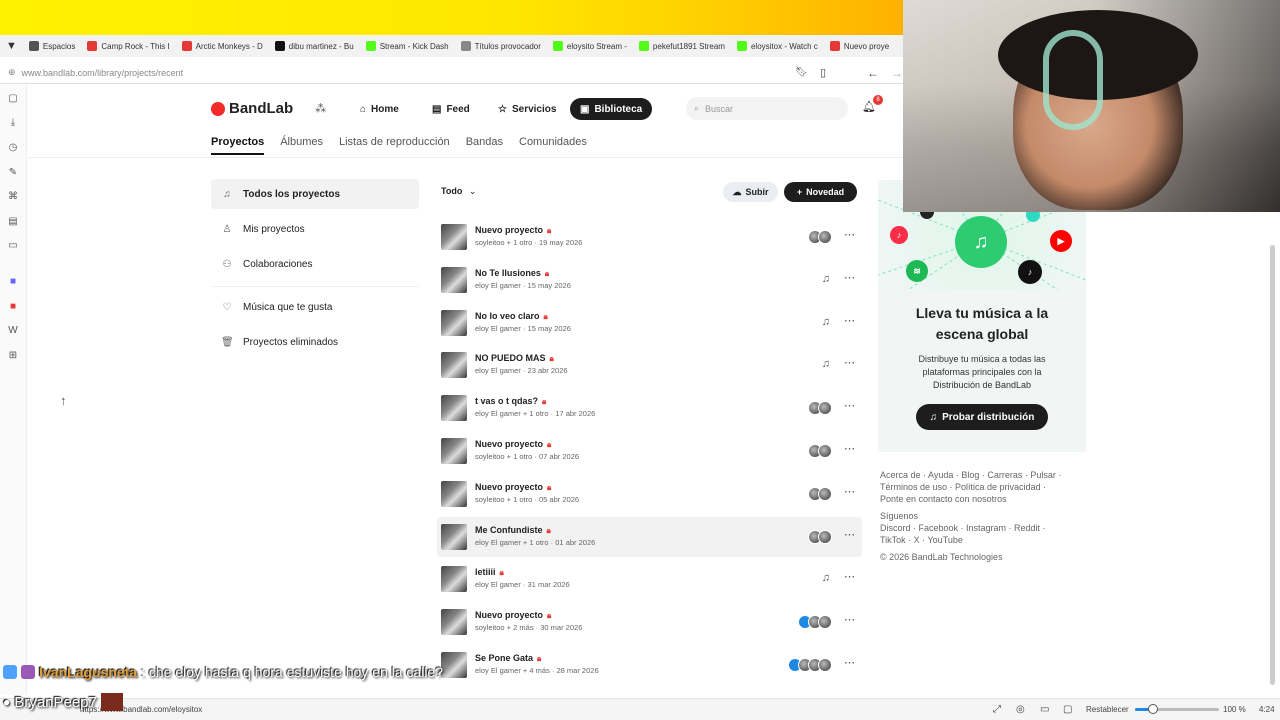 Image resolution: width=1280 pixels, height=720 pixels. Describe the element at coordinates (1044, 709) in the screenshot. I see `tiling-icon: ▭` at that location.